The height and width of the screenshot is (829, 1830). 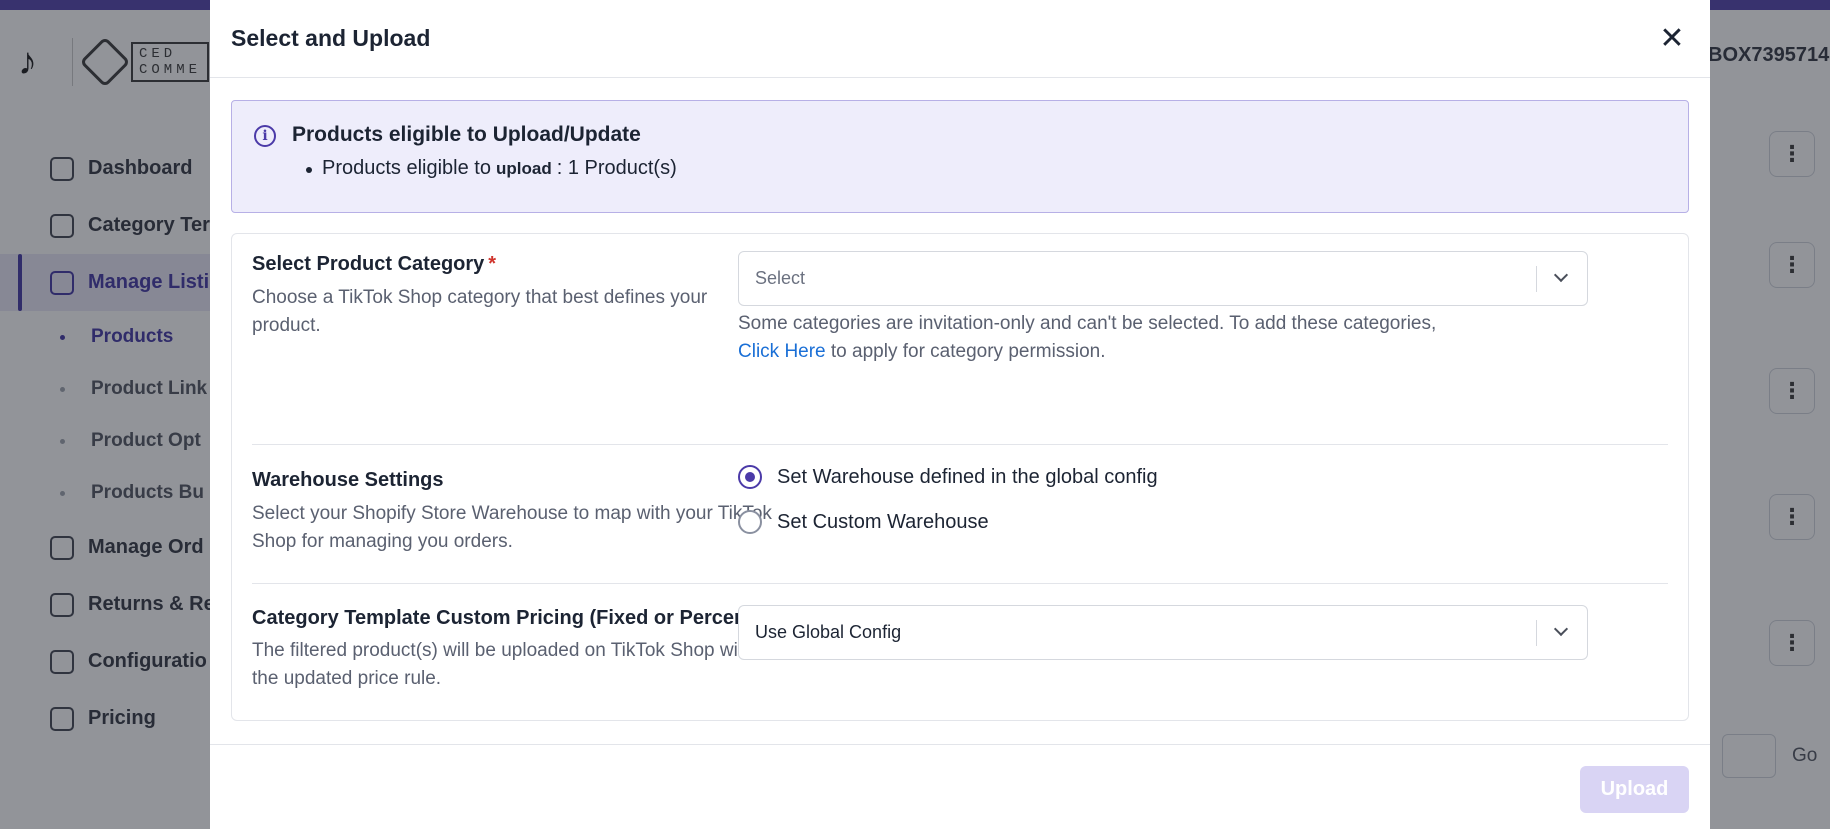 What do you see at coordinates (466, 134) in the screenshot?
I see `banner-title: Products eligible to Upload/Update` at bounding box center [466, 134].